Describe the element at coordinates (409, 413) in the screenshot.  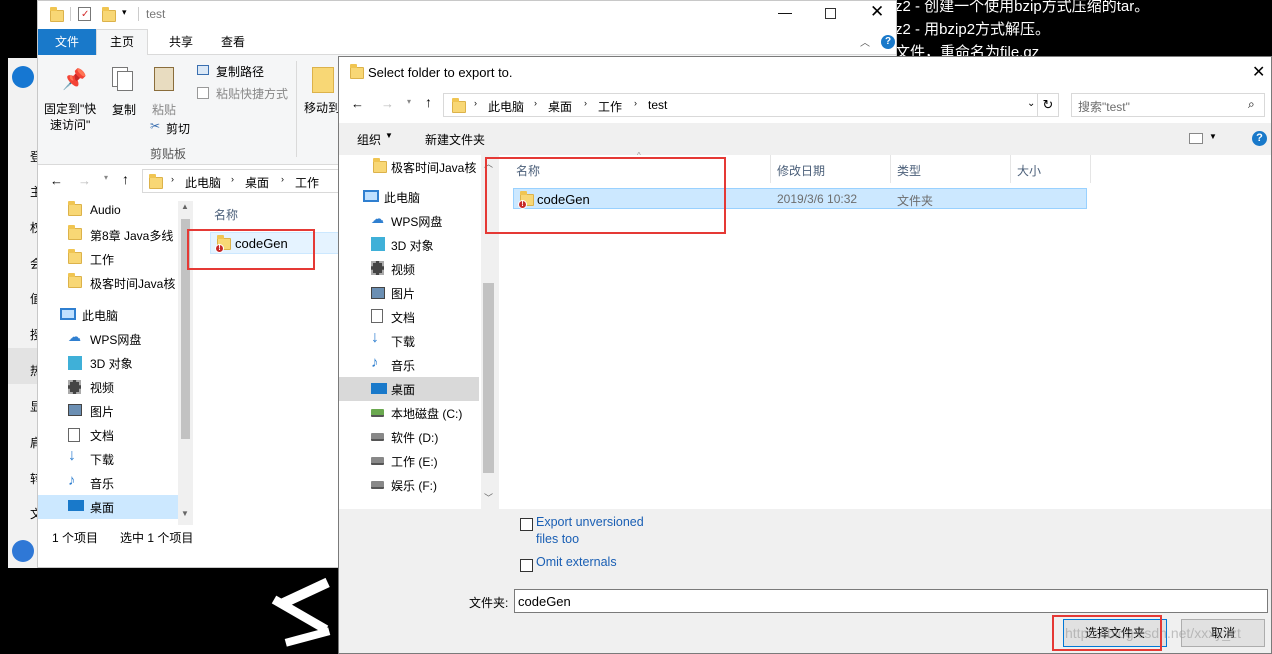
I see `nav-item-drive-c: 本地磁盘 (C:)` at that location.